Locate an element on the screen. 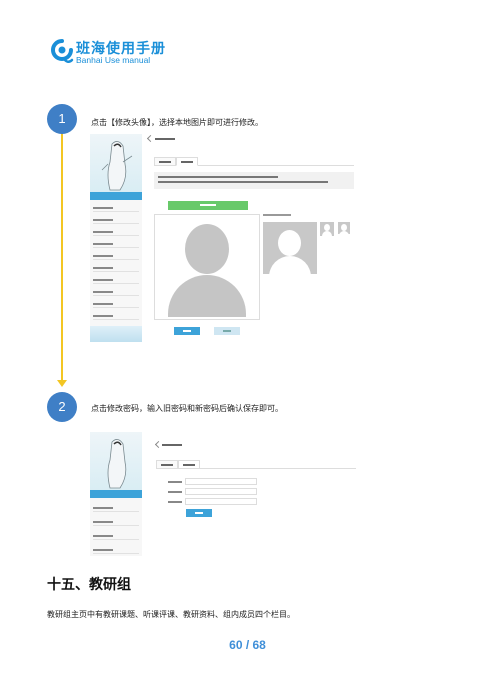 This screenshot has height=700, width=495. confirm-button is located at coordinates (187, 331).